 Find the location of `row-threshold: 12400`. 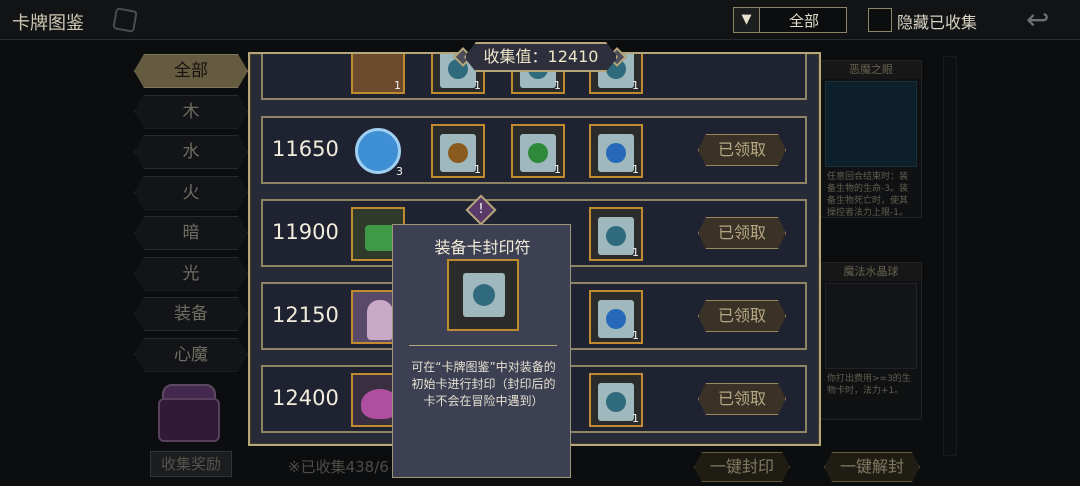

row-threshold: 12400 is located at coordinates (305, 398).